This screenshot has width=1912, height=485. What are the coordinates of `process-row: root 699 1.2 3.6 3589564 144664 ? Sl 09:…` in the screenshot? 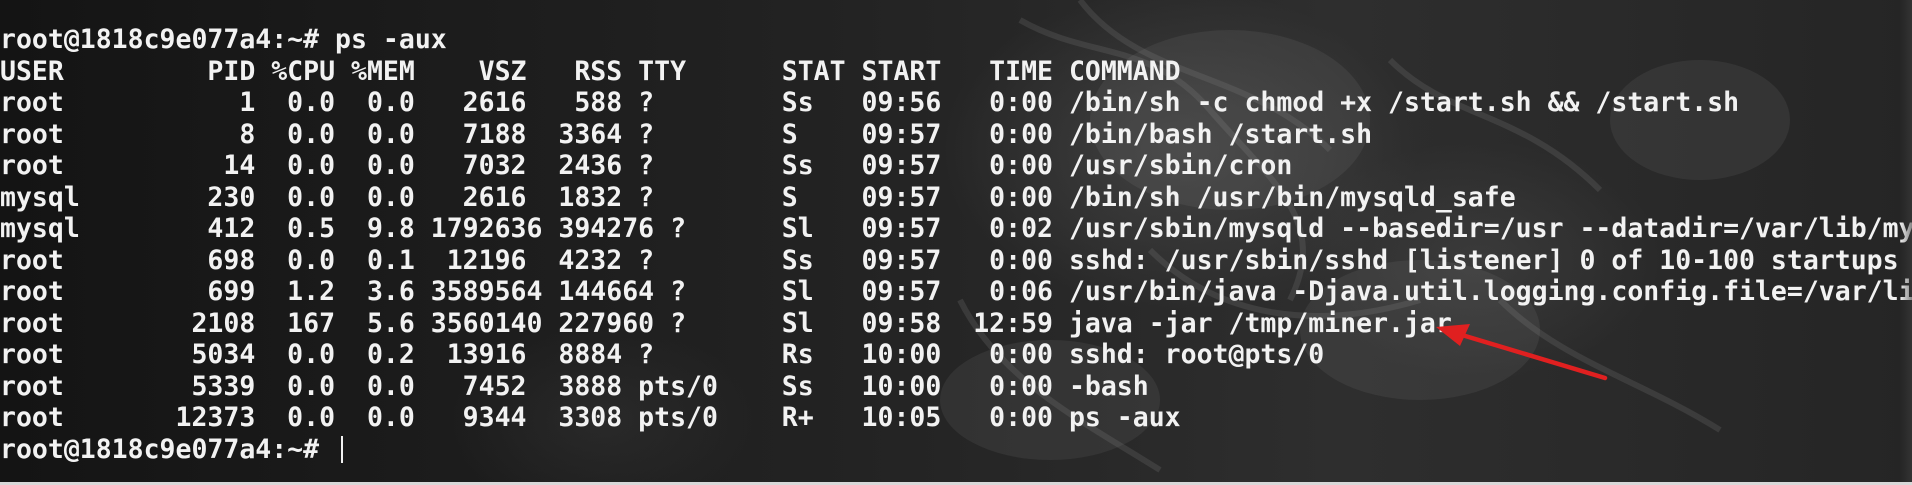 It's located at (956, 291).